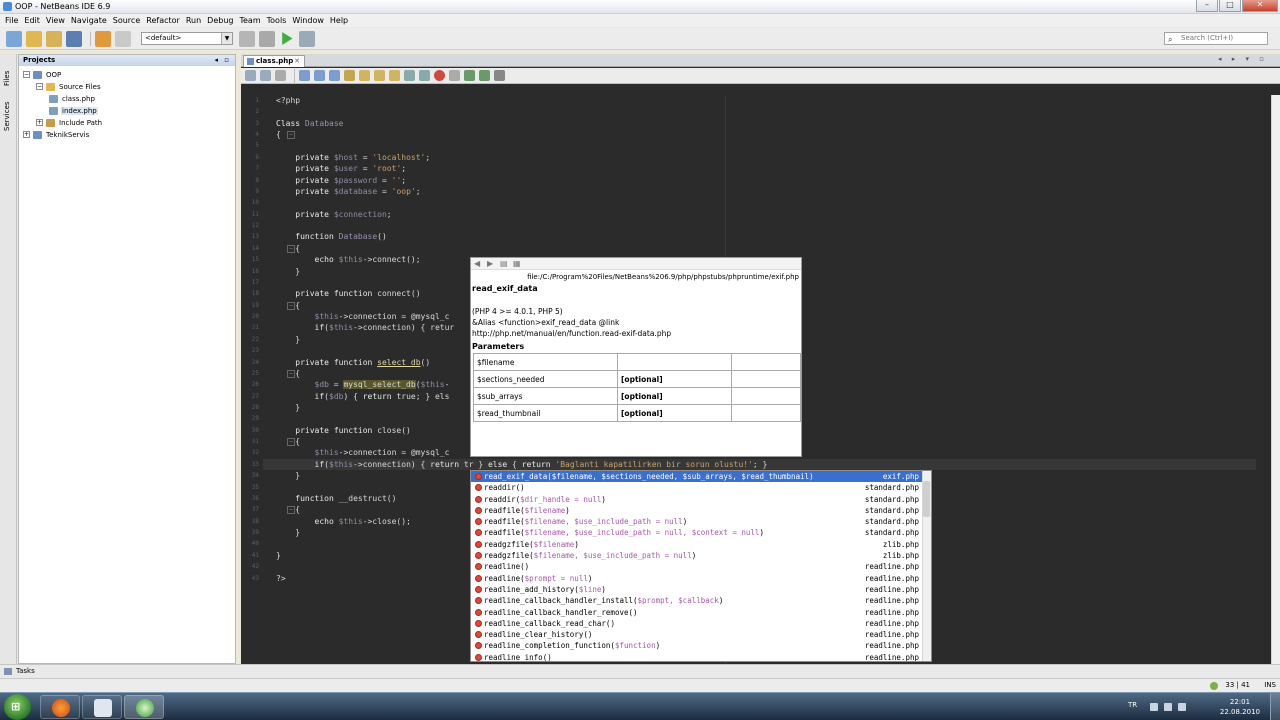 This screenshot has width=1280, height=720. What do you see at coordinates (267, 38) in the screenshot?
I see `clean-build-icon` at bounding box center [267, 38].